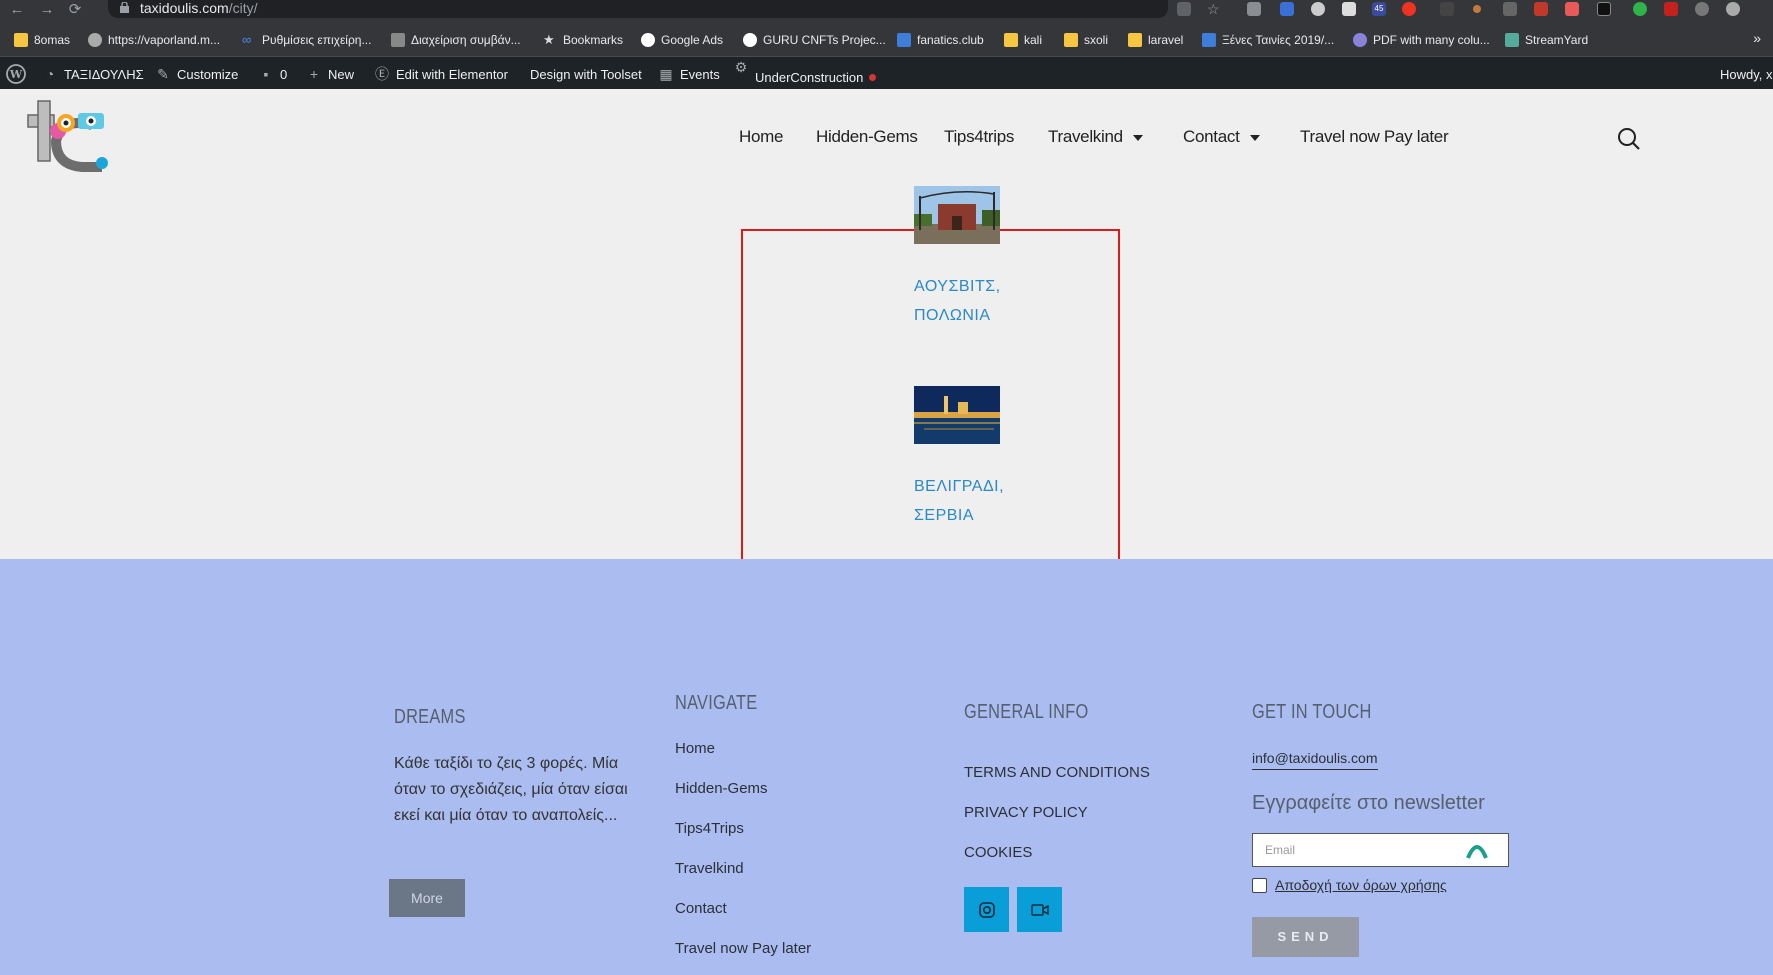  Describe the element at coordinates (1512, 40) in the screenshot. I see `streamyard-icon` at that location.